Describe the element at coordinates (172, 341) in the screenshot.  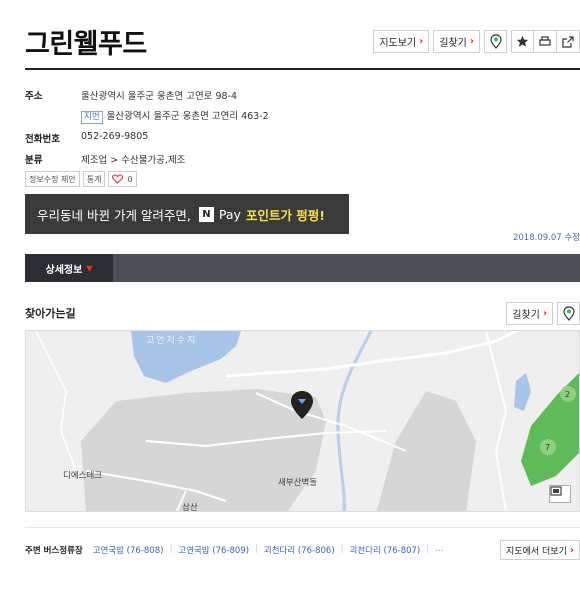
I see `map-label-reservoir: 고연저수지` at that location.